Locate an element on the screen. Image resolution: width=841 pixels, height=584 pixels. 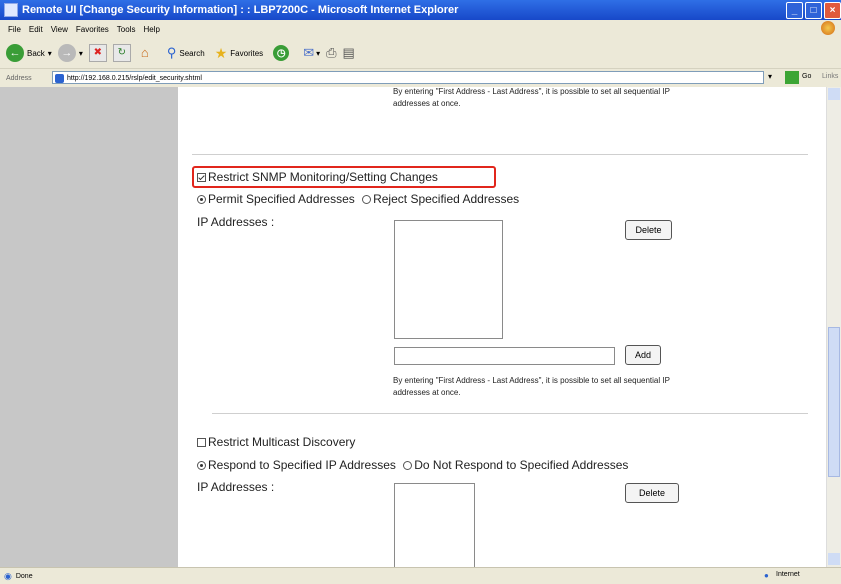
windows-logo-icon is located at coordinates (828, 28).